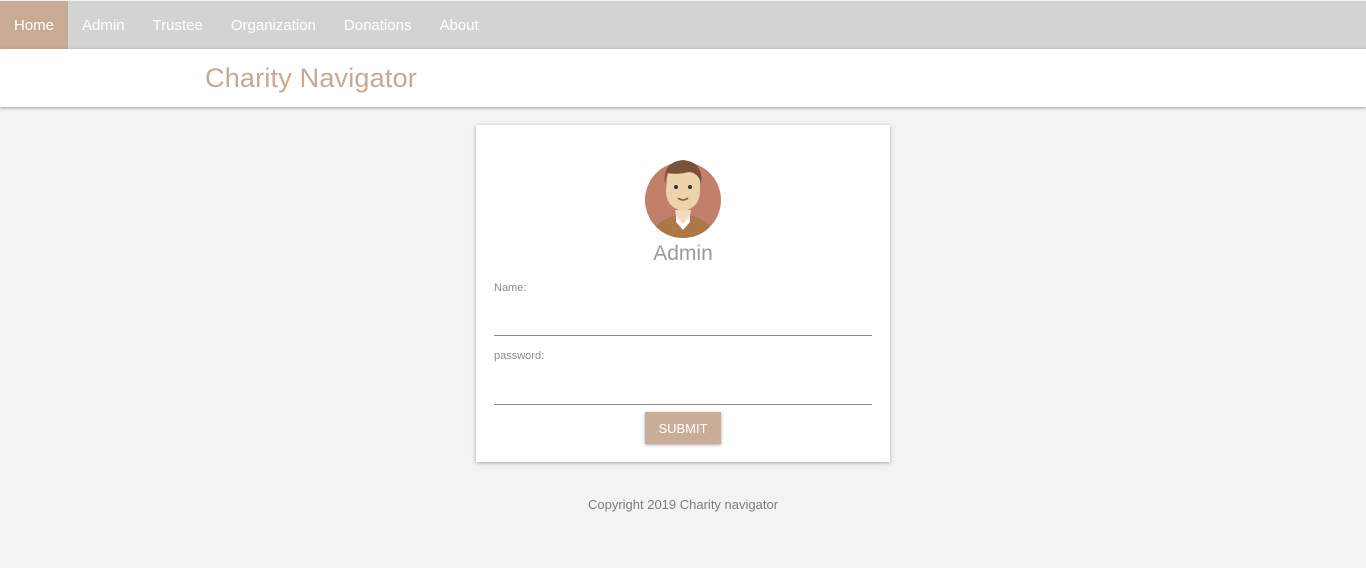 This screenshot has width=1366, height=568. I want to click on site-title: Charity Navigator, so click(311, 78).